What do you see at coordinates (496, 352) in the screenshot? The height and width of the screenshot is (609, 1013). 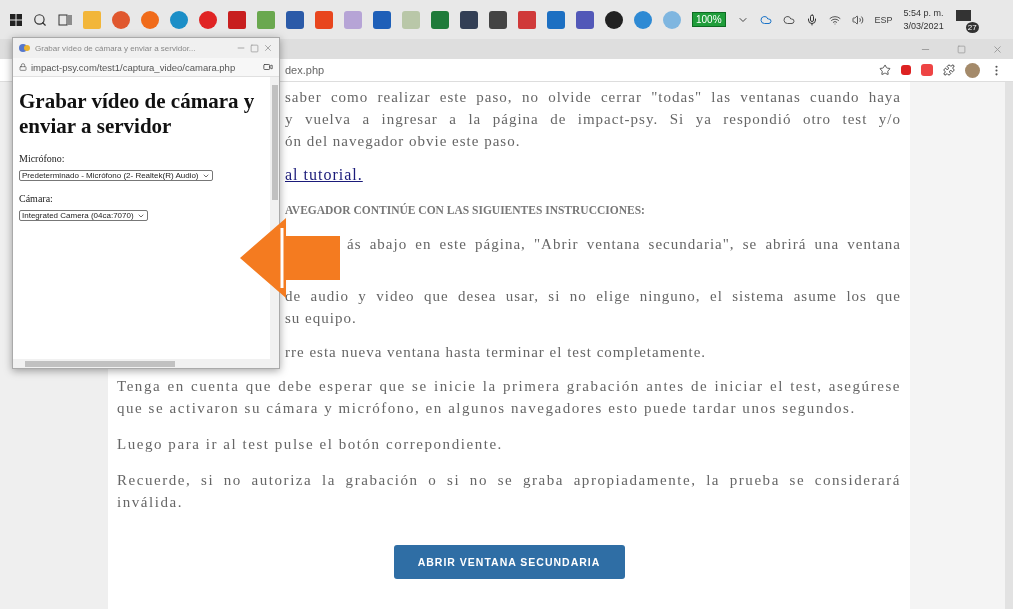 I see `paragraph-fragment: rre esta nueva ventana hasta terminar el test completamente.` at bounding box center [496, 352].